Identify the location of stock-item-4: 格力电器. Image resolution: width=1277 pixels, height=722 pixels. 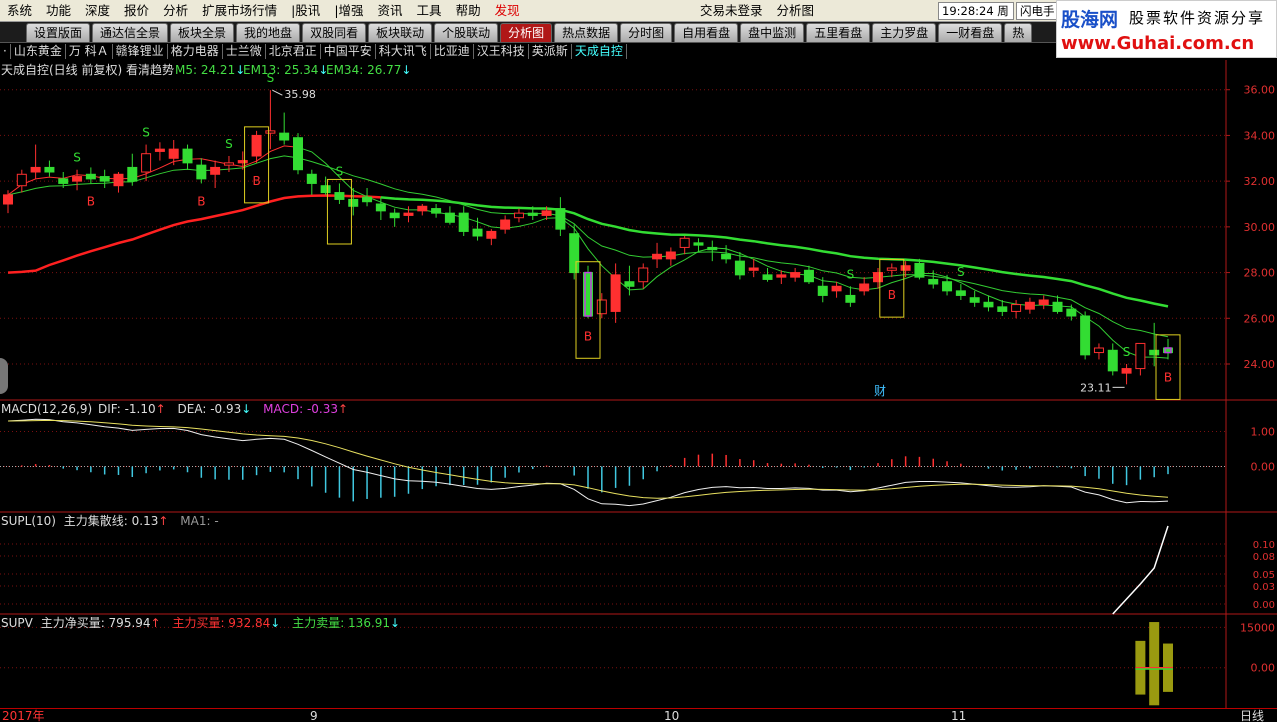
(195, 51).